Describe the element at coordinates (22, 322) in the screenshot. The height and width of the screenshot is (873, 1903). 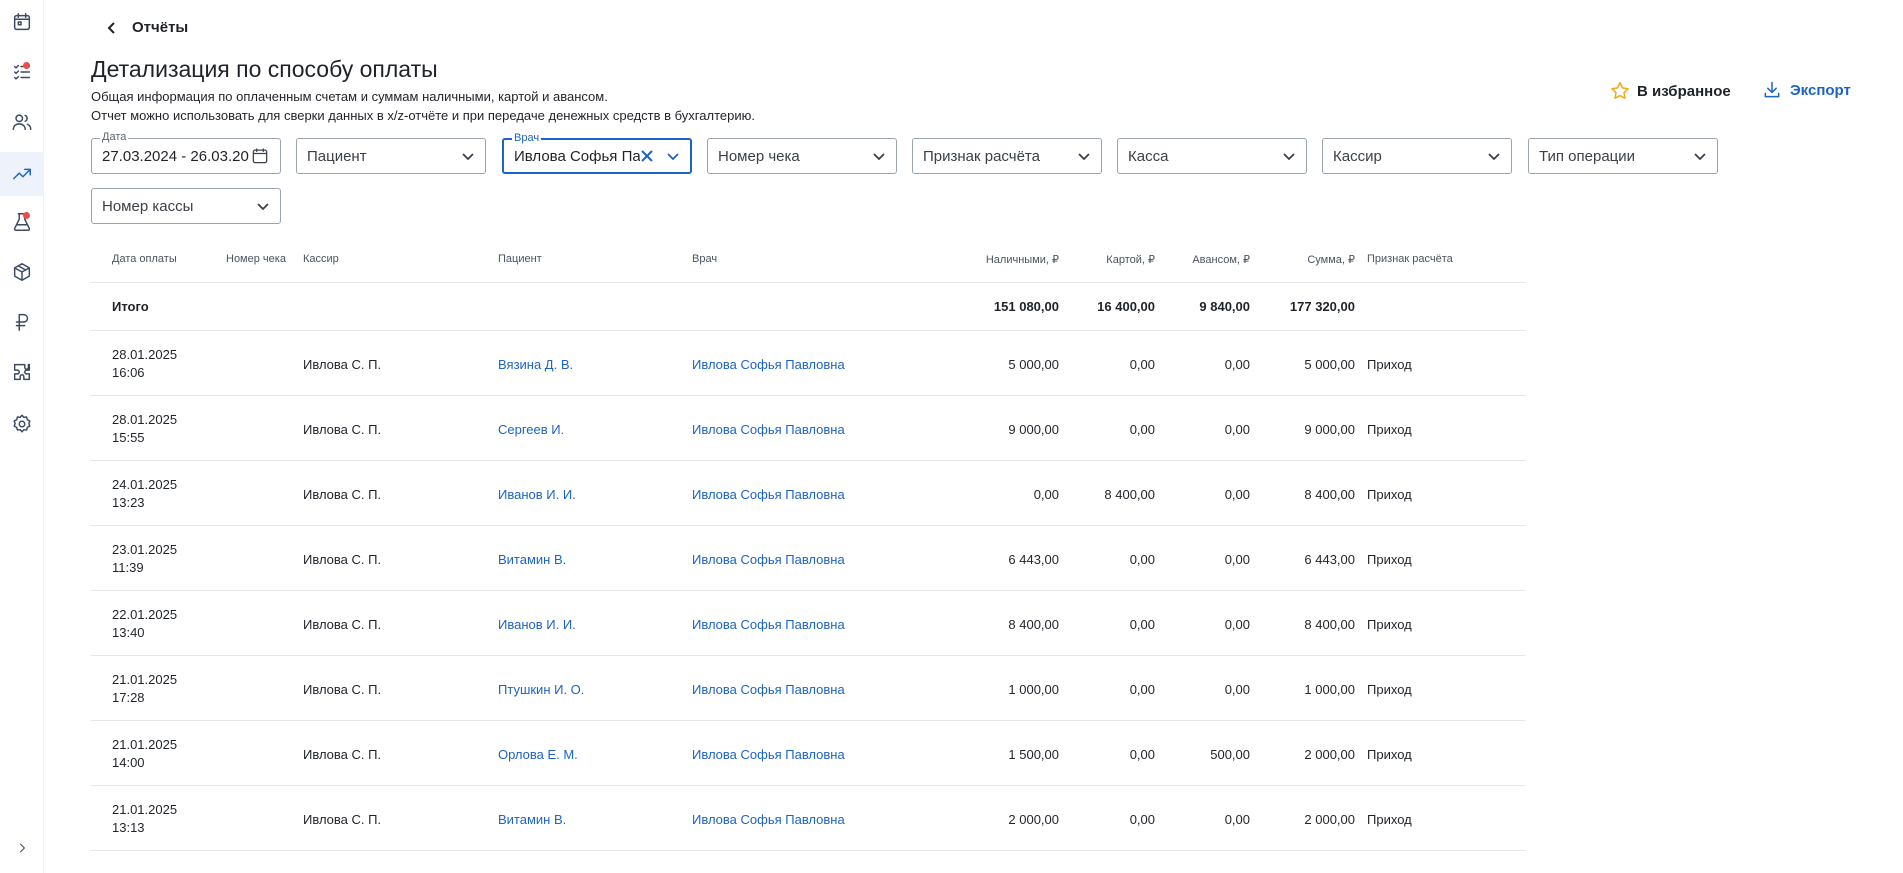
I see `finance-icon` at that location.